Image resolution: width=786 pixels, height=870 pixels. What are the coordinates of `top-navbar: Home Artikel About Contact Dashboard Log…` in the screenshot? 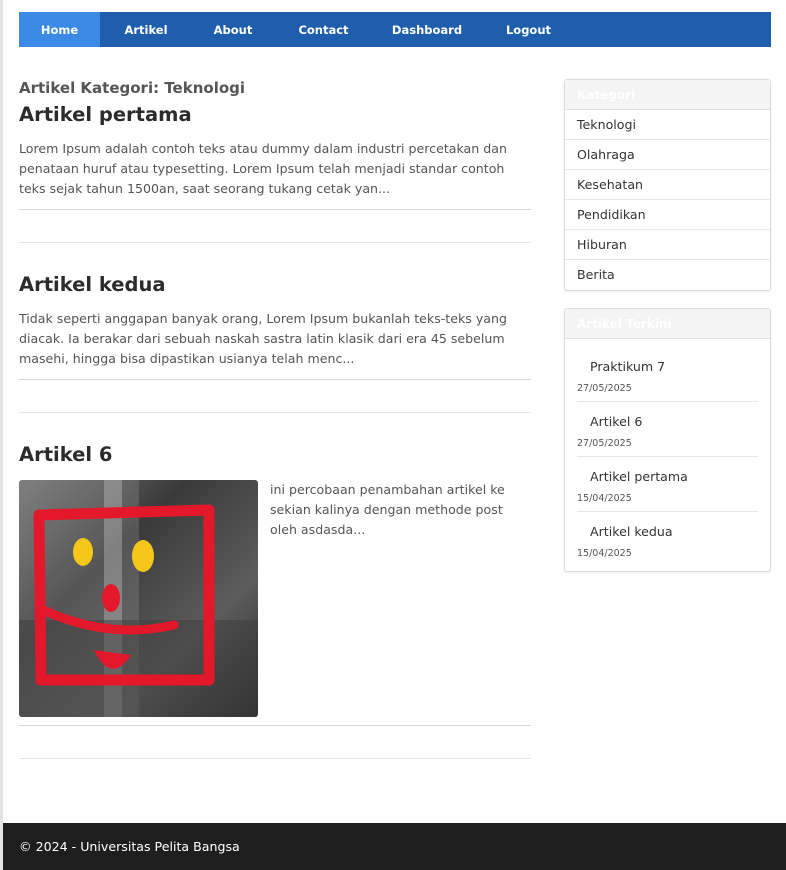 It's located at (395, 29).